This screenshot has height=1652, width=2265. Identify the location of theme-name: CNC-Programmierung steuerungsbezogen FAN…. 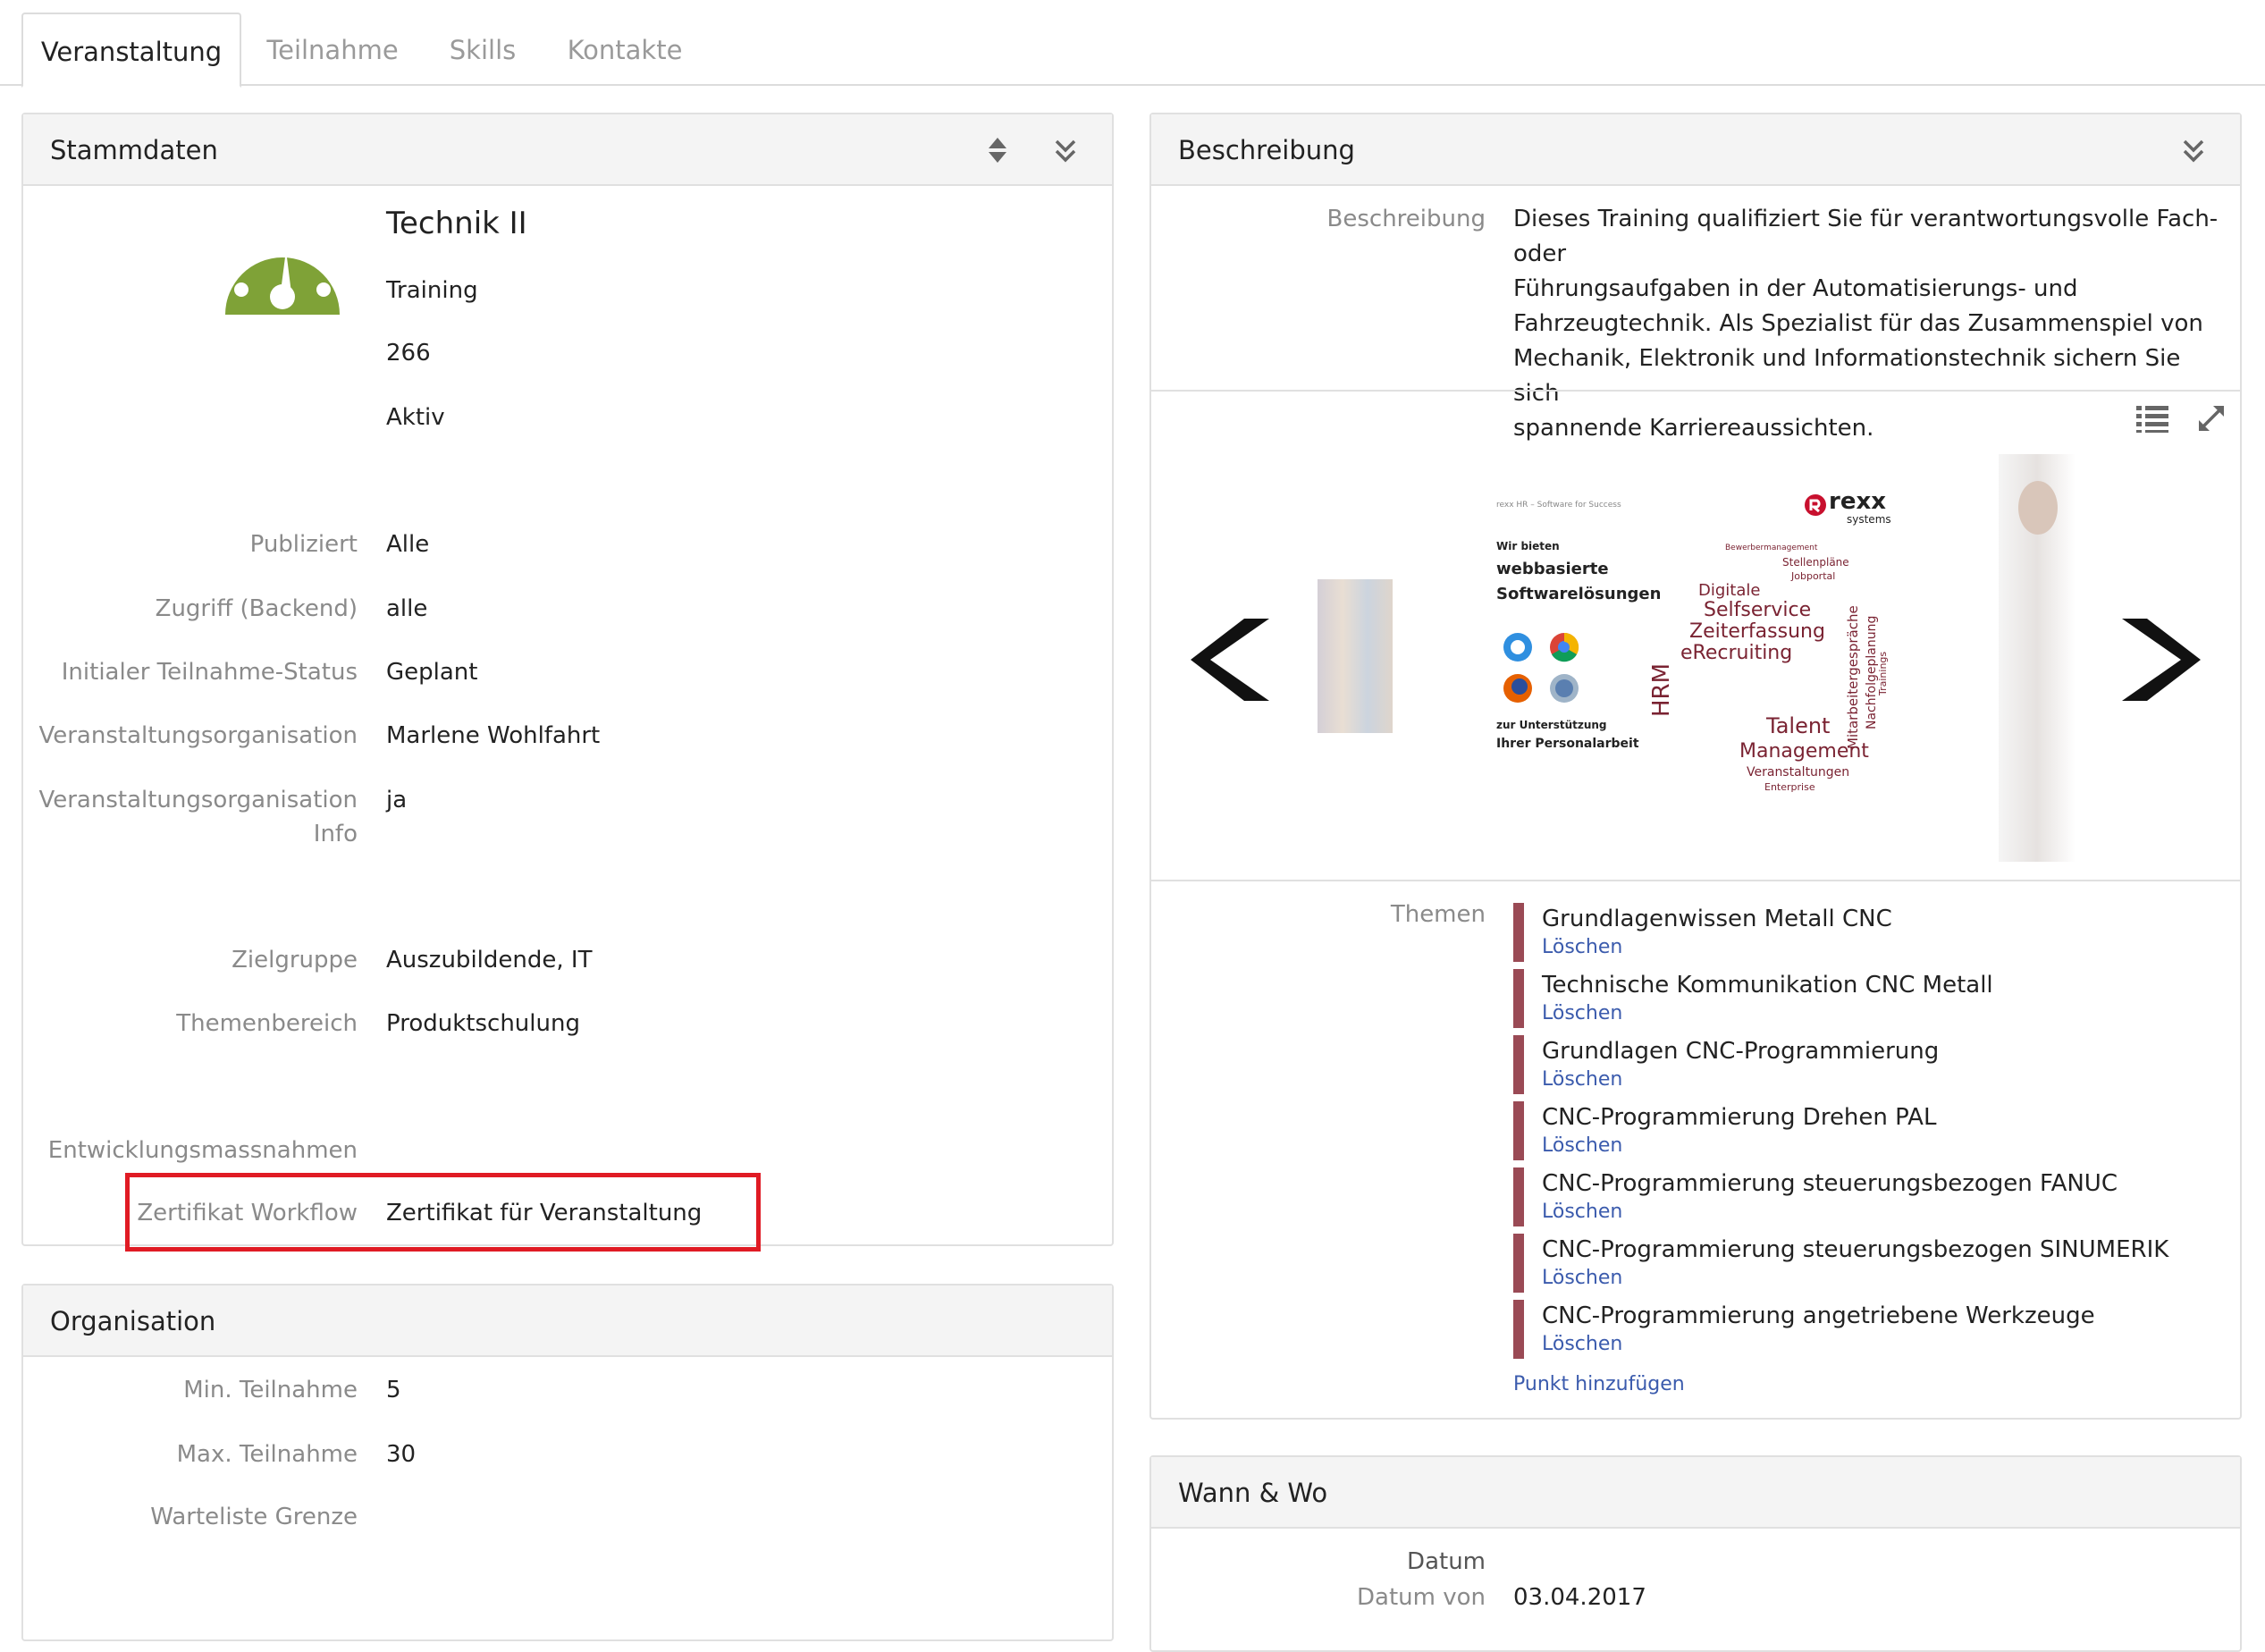
(1830, 1183).